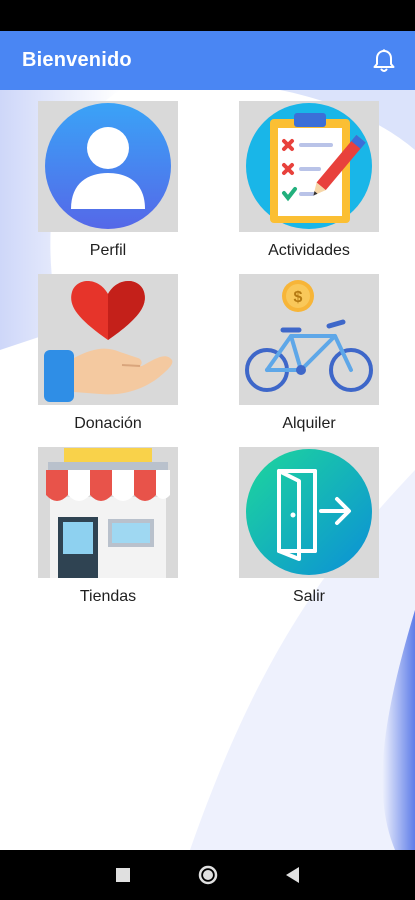 The height and width of the screenshot is (900, 415). I want to click on rental-tile-image: $, so click(309, 339).